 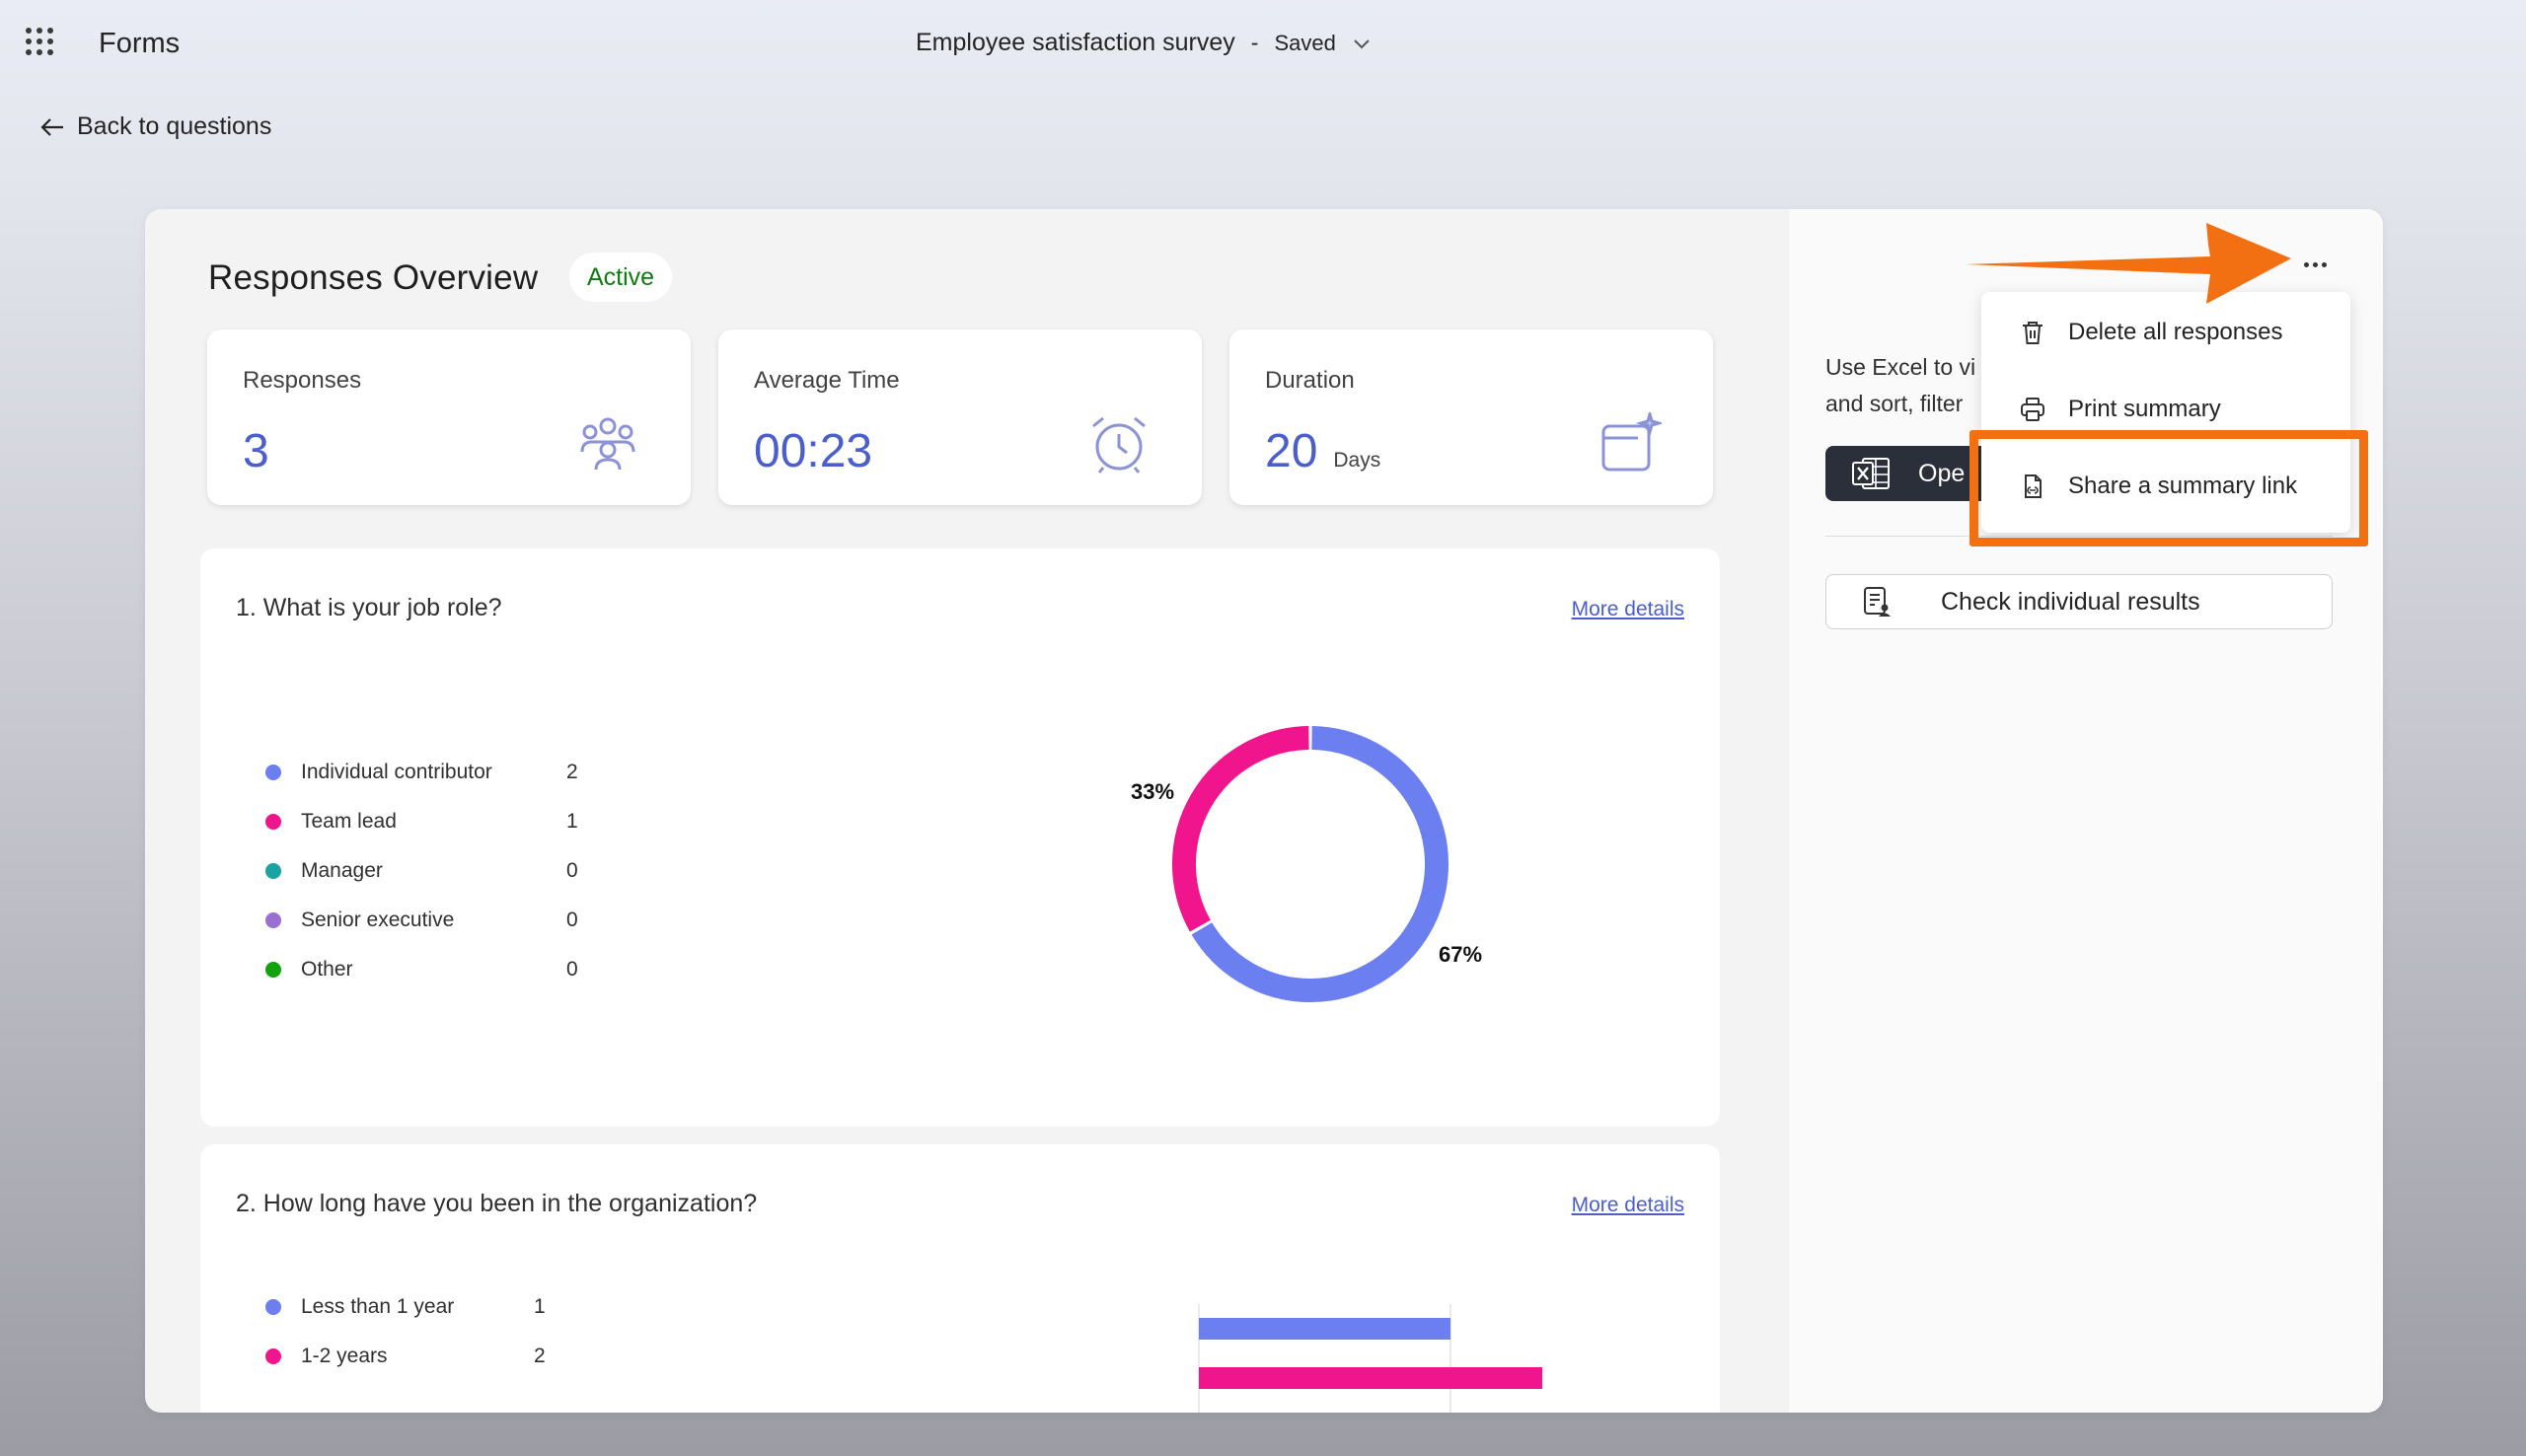 I want to click on open-in-excel-button: Ope, so click(x=1909, y=473).